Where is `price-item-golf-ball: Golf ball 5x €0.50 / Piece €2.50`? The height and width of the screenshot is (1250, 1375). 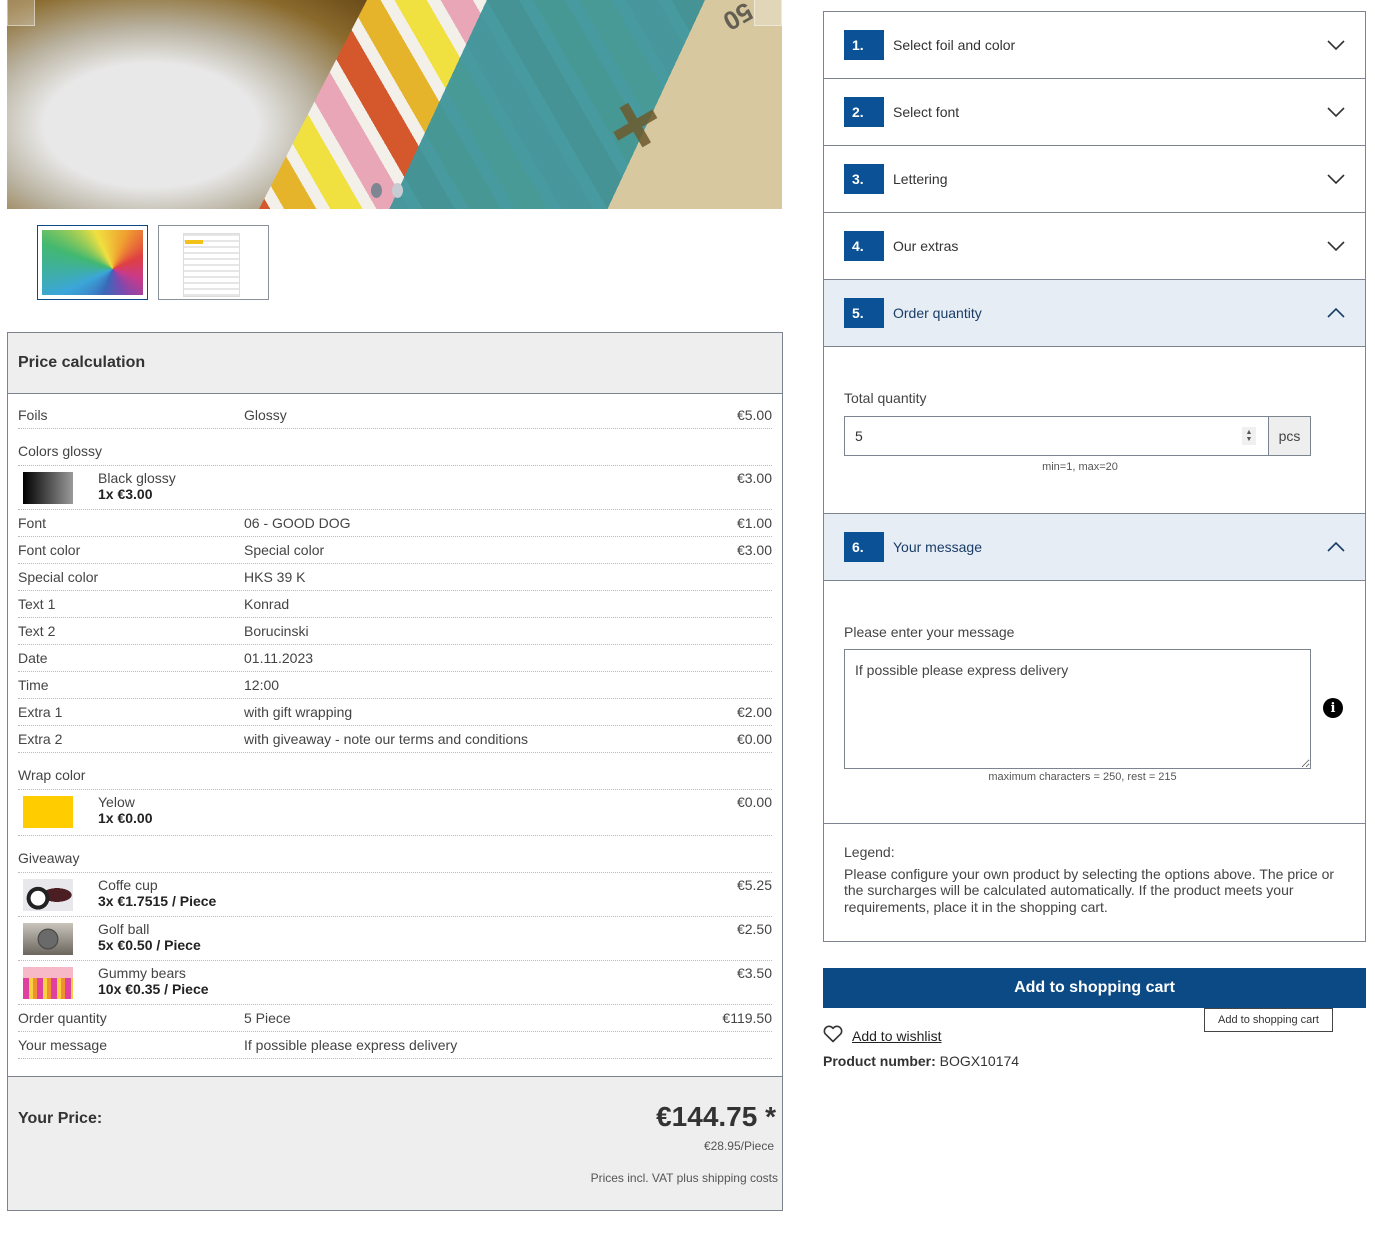
price-item-golf-ball: Golf ball 5x €0.50 / Piece €2.50 is located at coordinates (395, 939).